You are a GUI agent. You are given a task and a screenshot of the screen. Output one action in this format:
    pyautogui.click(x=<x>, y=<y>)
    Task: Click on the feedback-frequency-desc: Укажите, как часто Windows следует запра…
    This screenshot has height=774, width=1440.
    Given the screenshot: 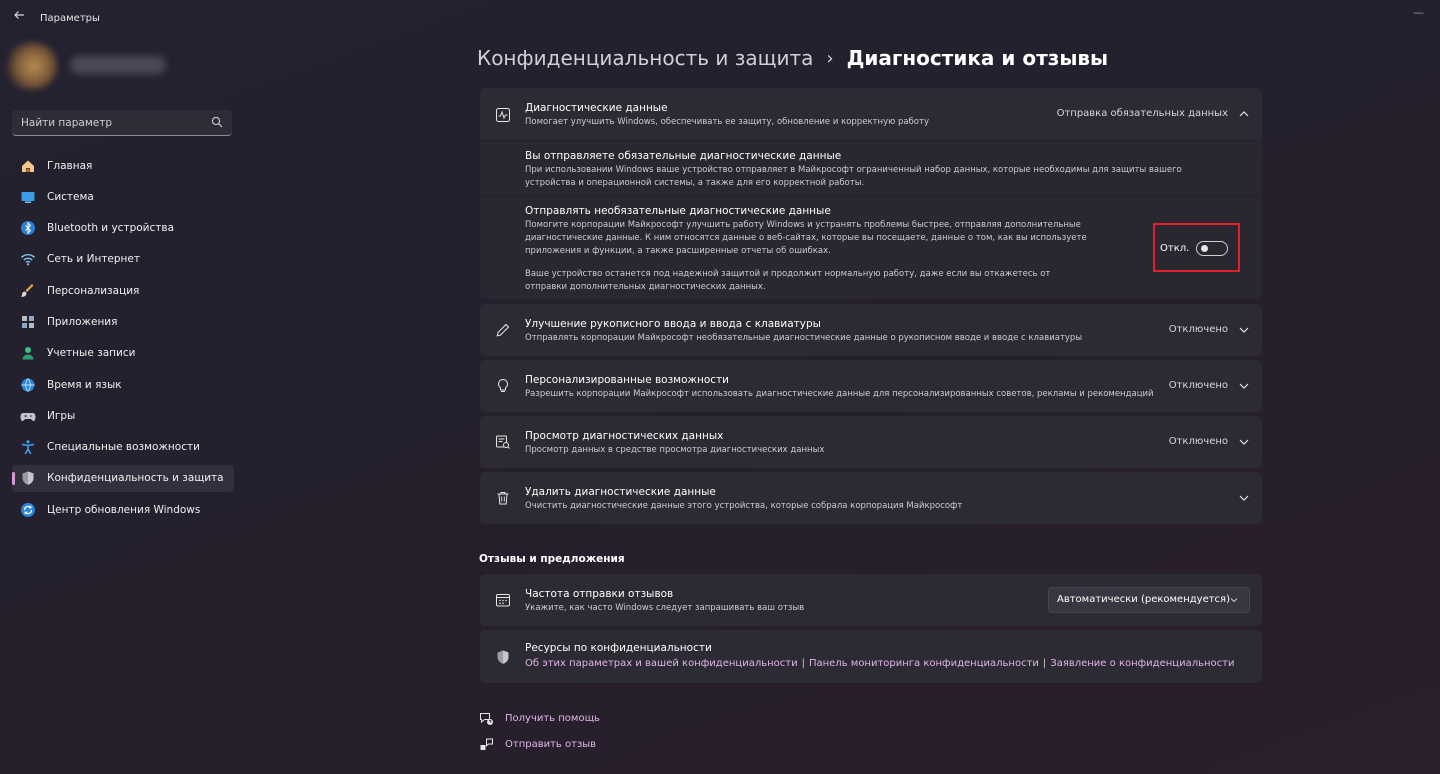 What is the action you would take?
    pyautogui.click(x=665, y=608)
    